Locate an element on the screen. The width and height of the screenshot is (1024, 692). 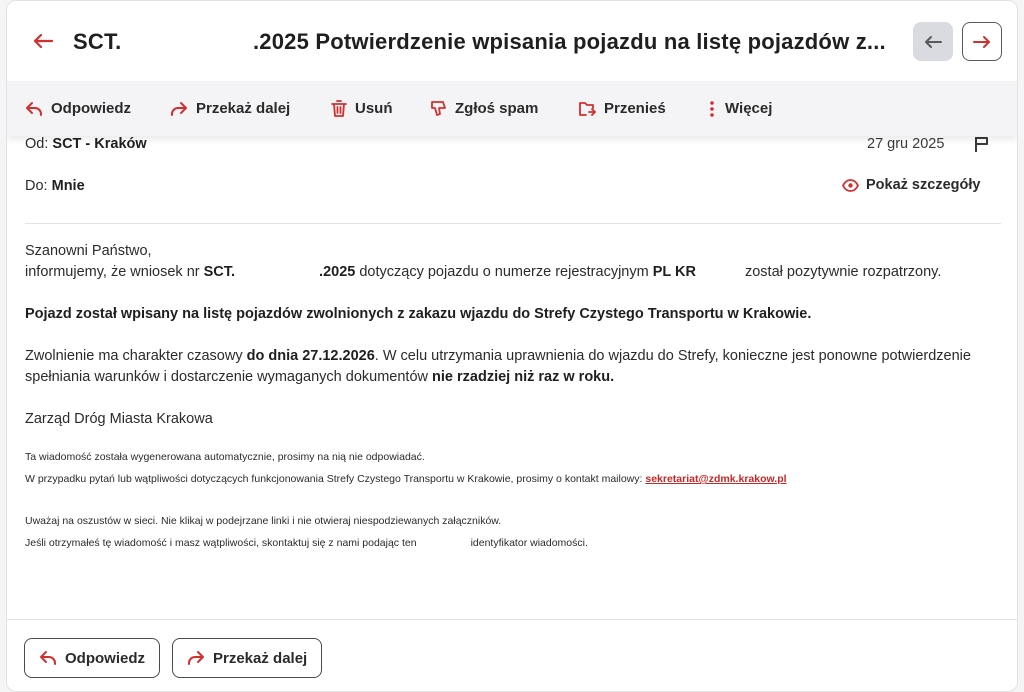
header-divider is located at coordinates (513, 223).